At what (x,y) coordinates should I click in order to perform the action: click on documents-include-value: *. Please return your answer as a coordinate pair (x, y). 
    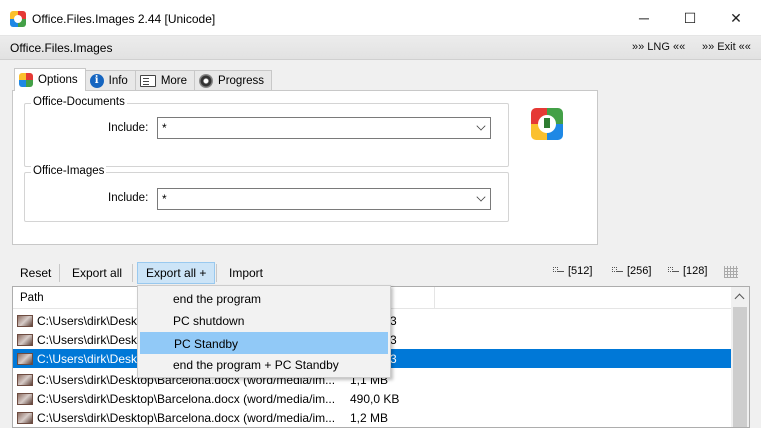
    Looking at the image, I should click on (164, 128).